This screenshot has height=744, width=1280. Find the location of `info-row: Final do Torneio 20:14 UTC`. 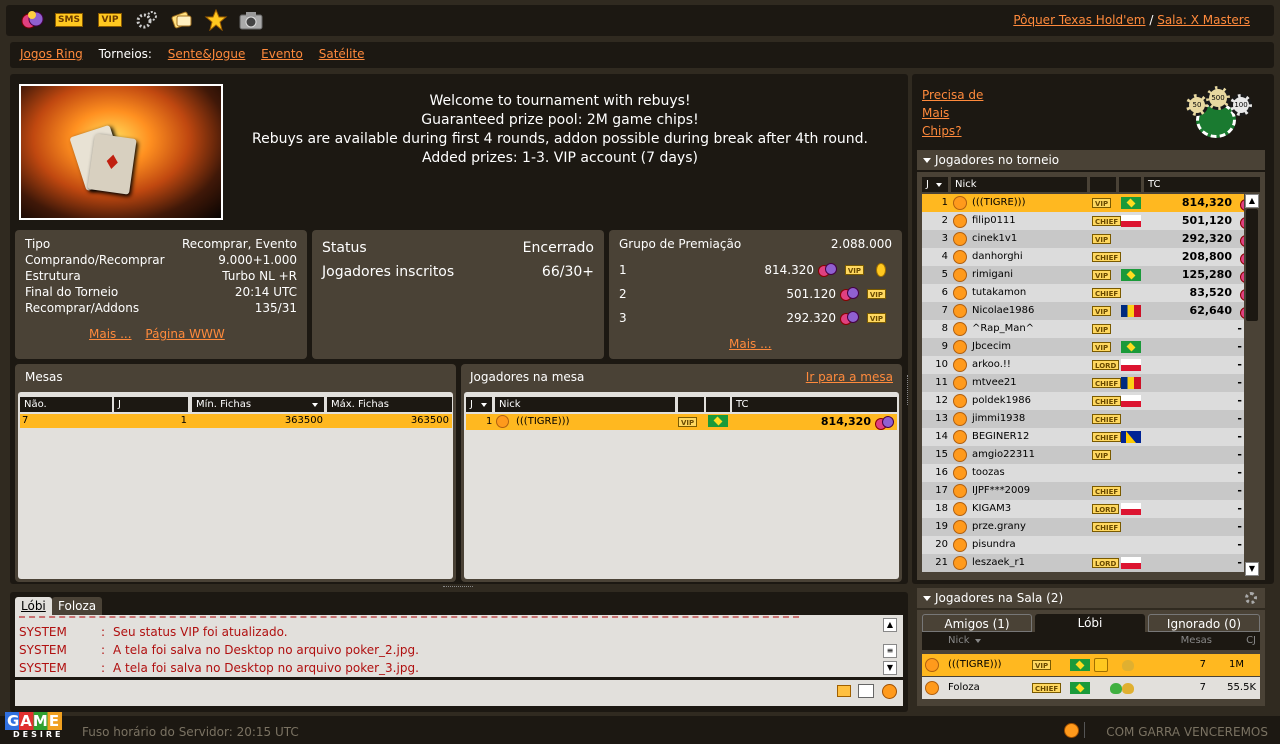

info-row: Final do Torneio 20:14 UTC is located at coordinates (161, 292).